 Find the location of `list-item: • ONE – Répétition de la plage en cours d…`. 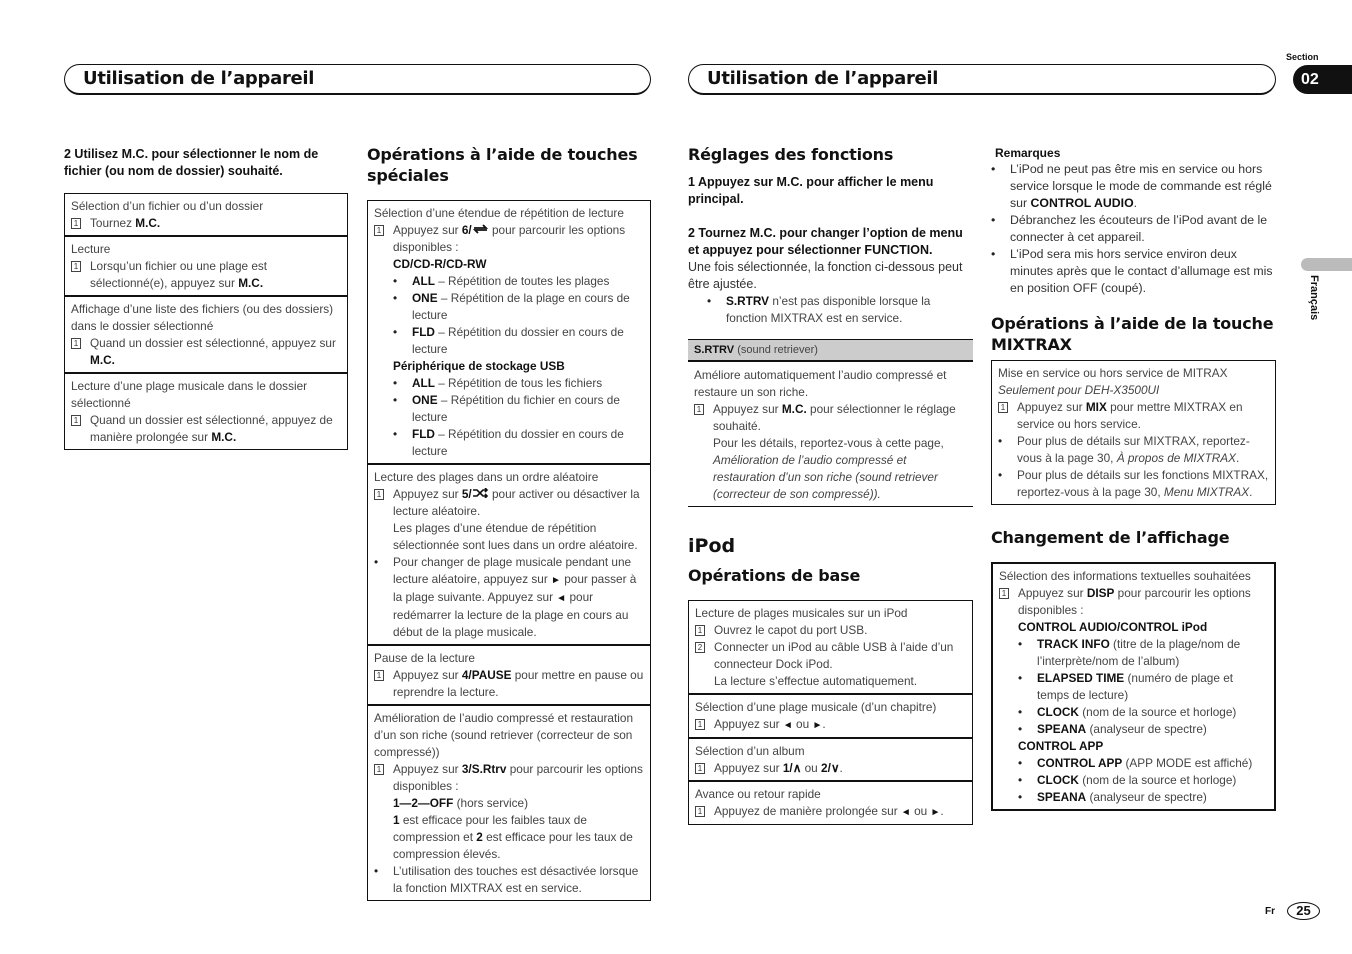

list-item: • ONE – Répétition de la plage en cours d… is located at coordinates (511, 306).